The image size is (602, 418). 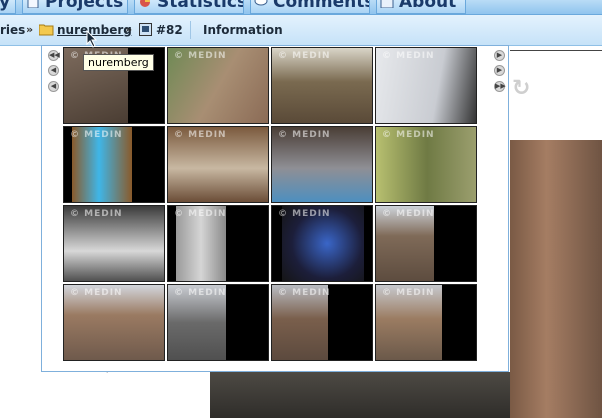 I want to click on scroll-prev-step-icon: ◀, so click(x=53, y=86).